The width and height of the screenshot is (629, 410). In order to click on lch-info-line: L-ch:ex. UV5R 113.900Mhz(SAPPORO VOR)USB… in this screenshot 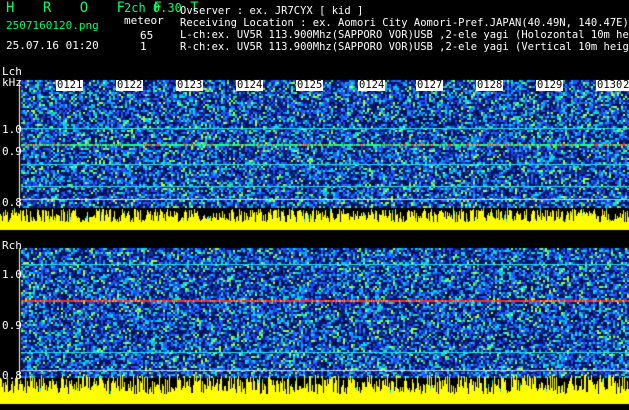, I will do `click(404, 35)`.